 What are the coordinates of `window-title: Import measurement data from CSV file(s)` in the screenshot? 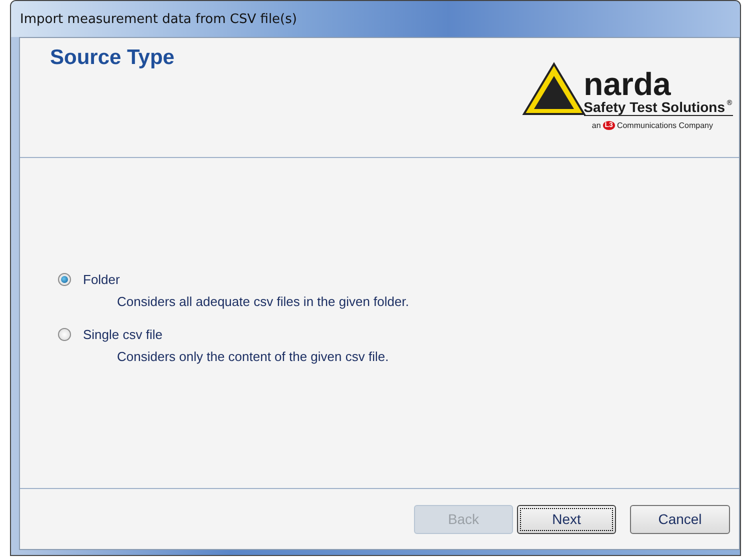 It's located at (158, 19).